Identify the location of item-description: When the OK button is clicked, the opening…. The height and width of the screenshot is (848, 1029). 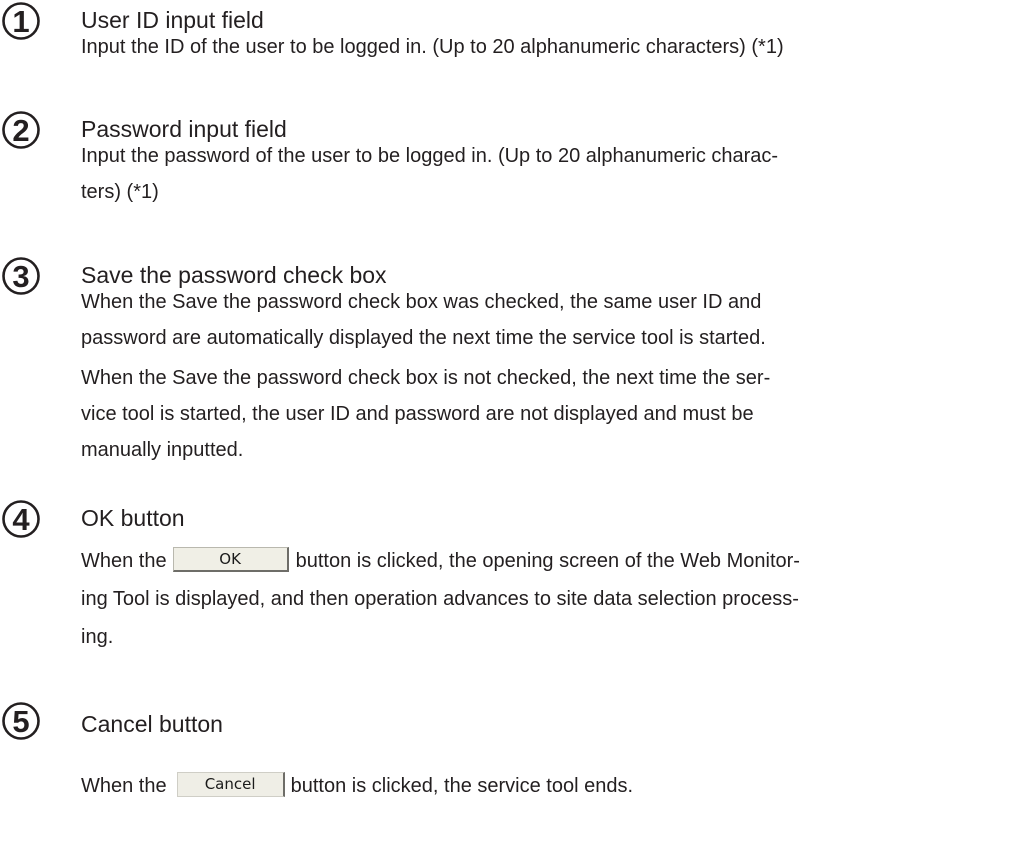
(551, 599).